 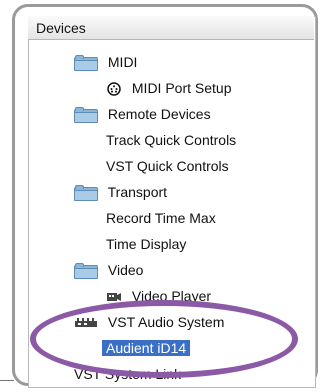 I want to click on tree-item-midi: MIDI, so click(x=105, y=62).